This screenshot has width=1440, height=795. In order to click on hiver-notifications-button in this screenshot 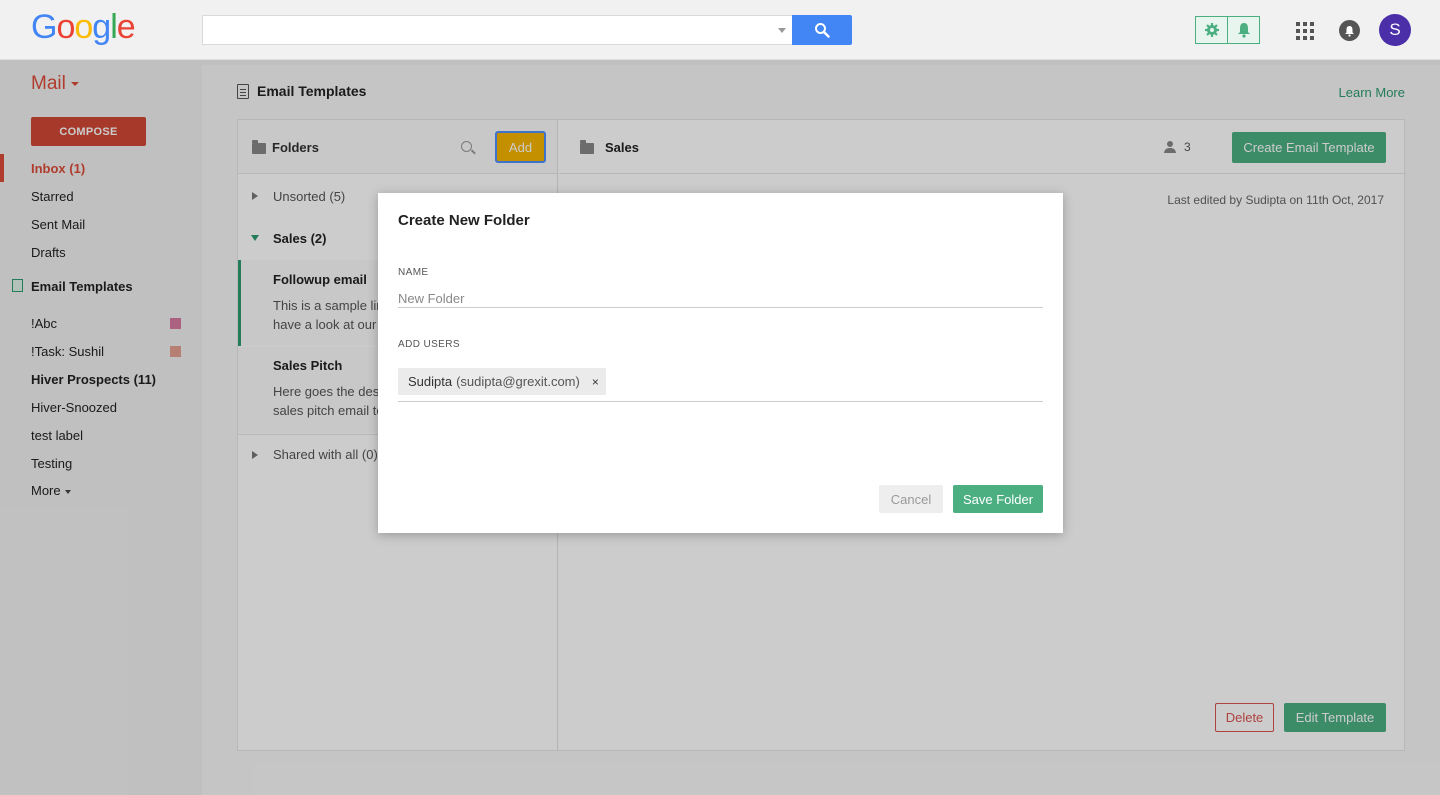, I will do `click(1243, 30)`.